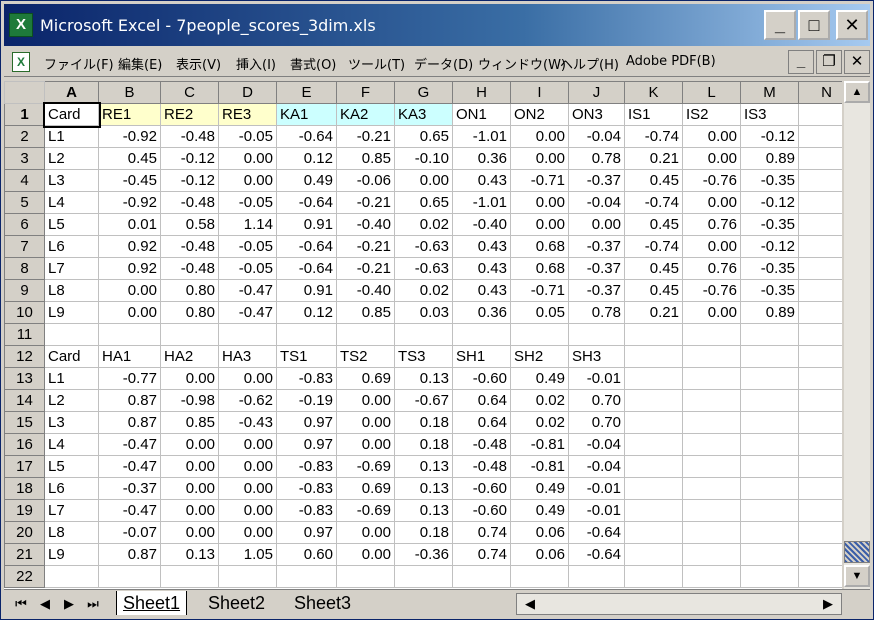  Describe the element at coordinates (857, 92) in the screenshot. I see `scroll-up-icon: ▲` at that location.